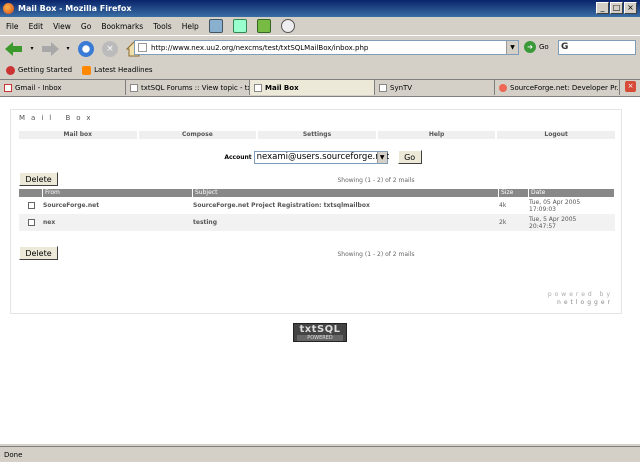  I want to click on account-value: nexami@users.sourceforge.net, so click(323, 157).